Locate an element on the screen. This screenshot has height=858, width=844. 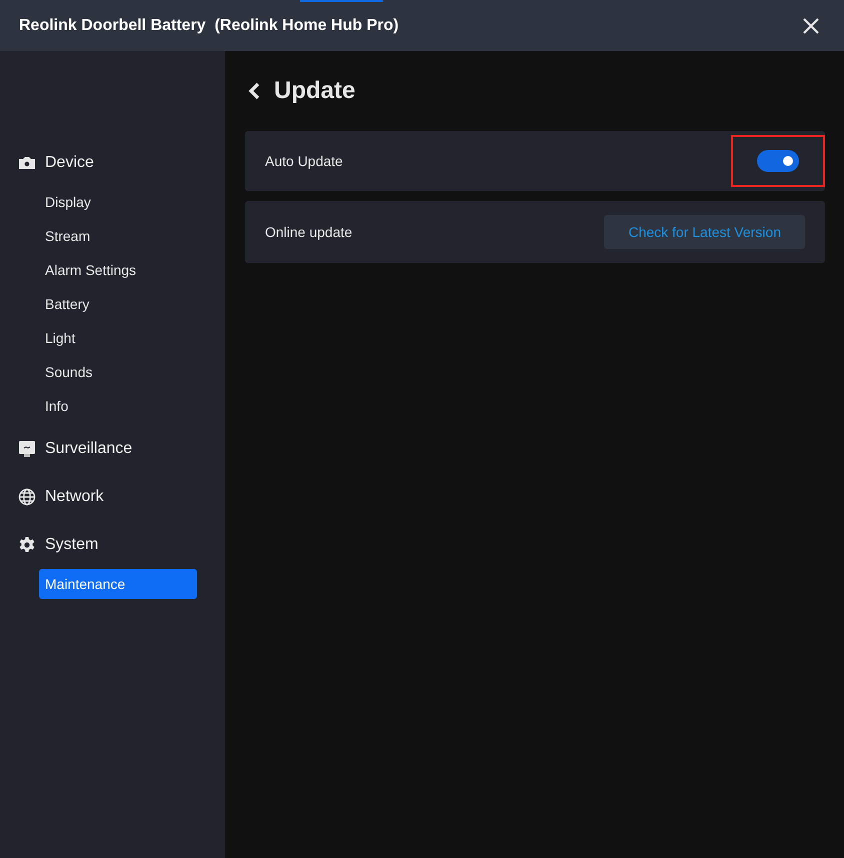
back-icon is located at coordinates (254, 91).